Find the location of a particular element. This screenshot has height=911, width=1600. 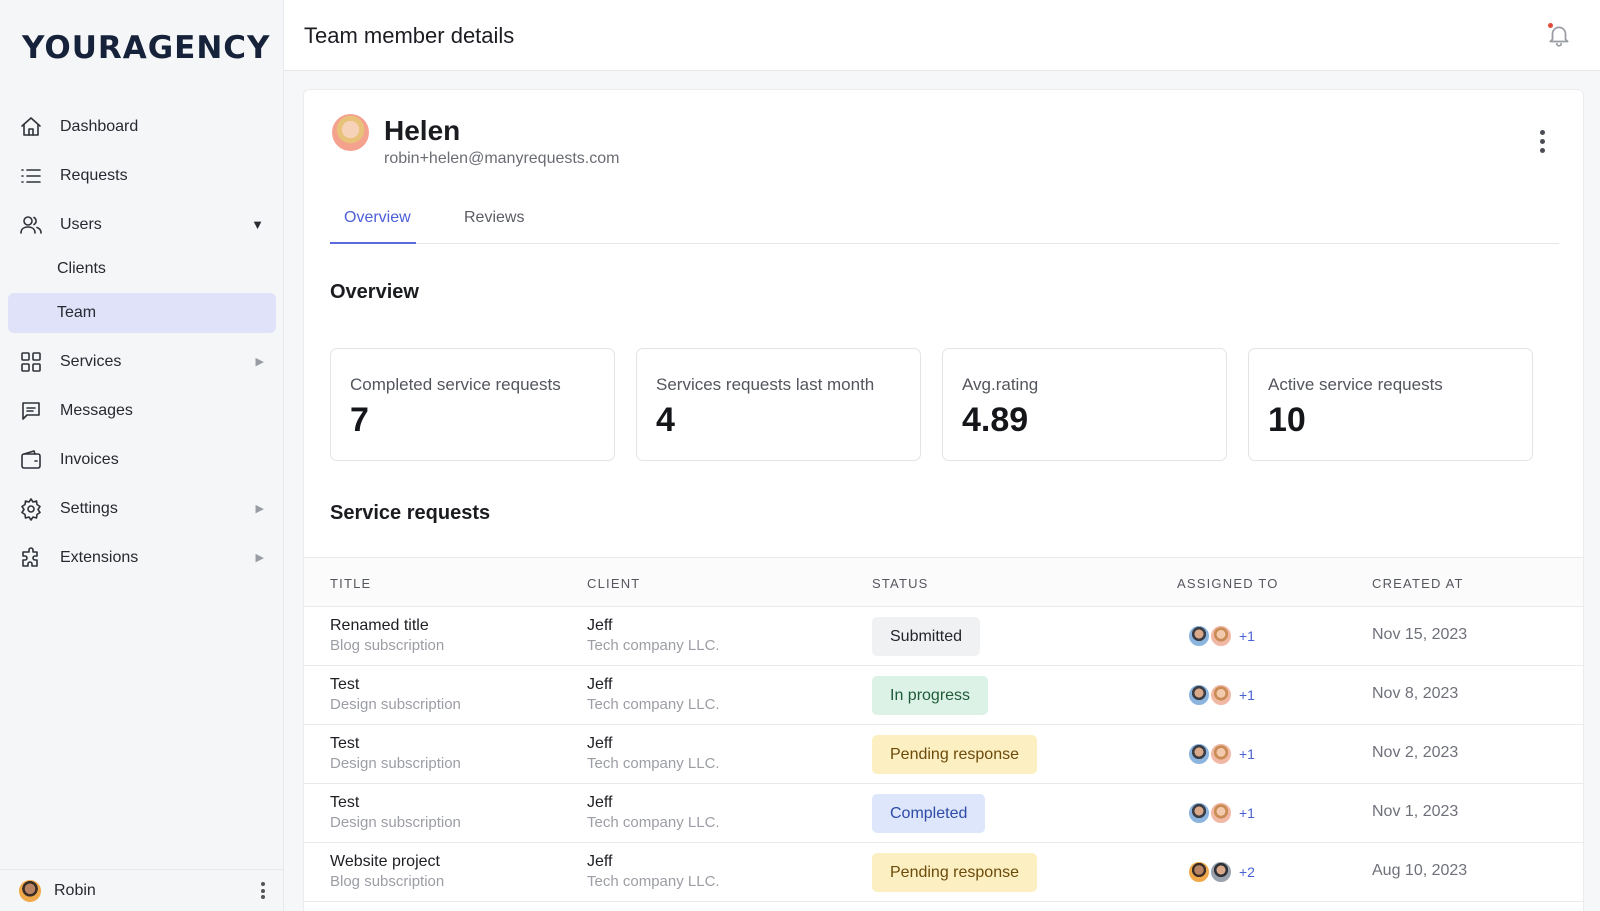

tab-bar: Overview Reviews is located at coordinates (944, 220).